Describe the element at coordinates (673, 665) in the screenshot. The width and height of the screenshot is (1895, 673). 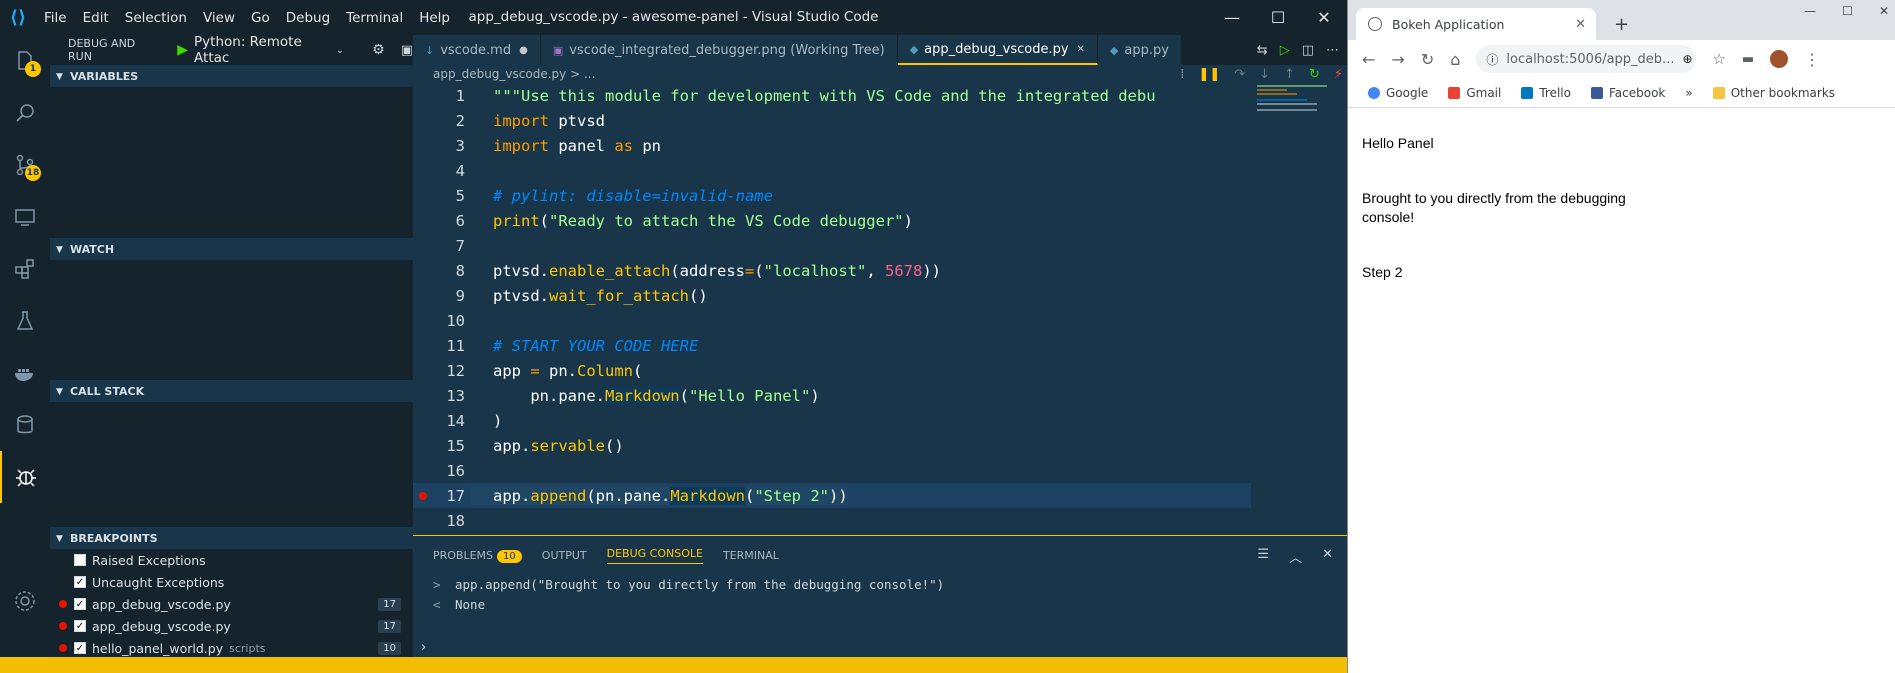
I see `status-bar` at that location.